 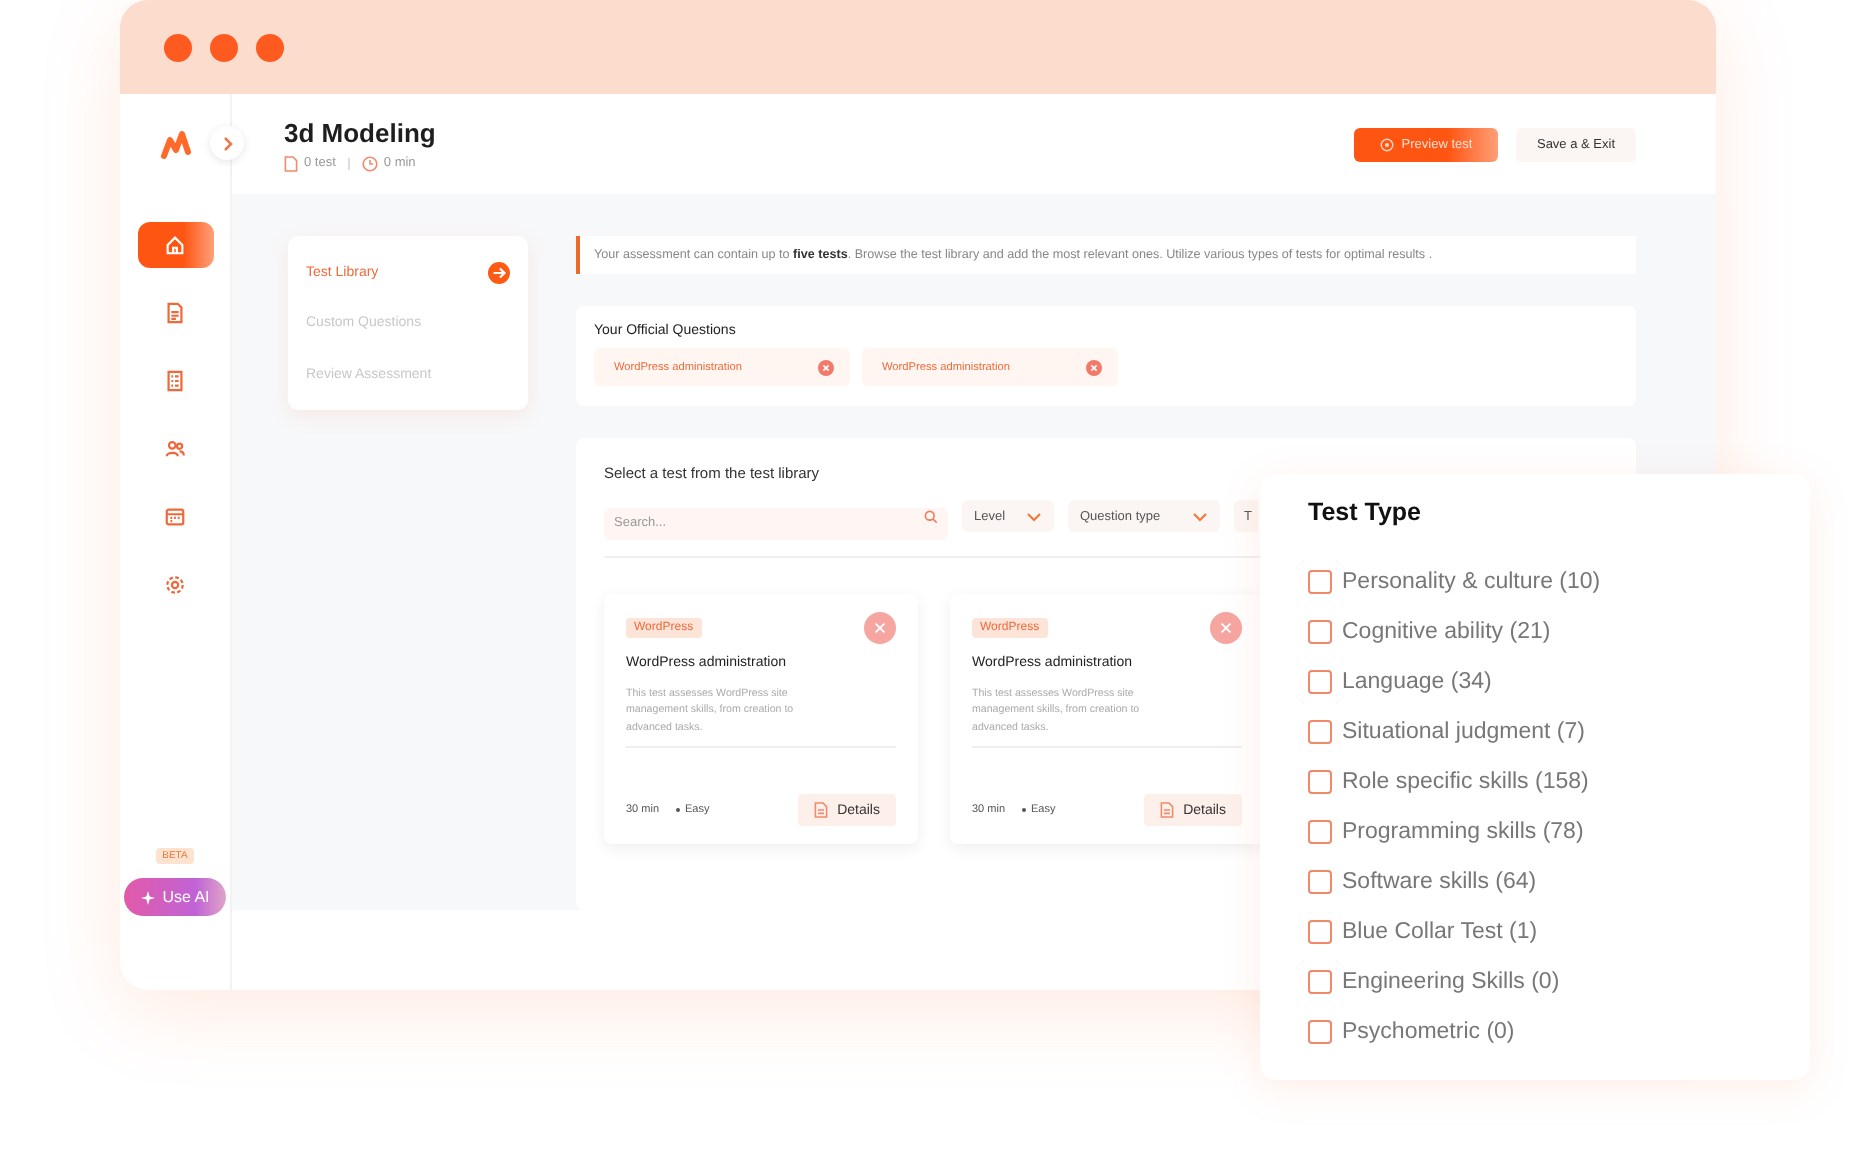 I want to click on filter-option: Programming skills (78), so click(x=1535, y=831).